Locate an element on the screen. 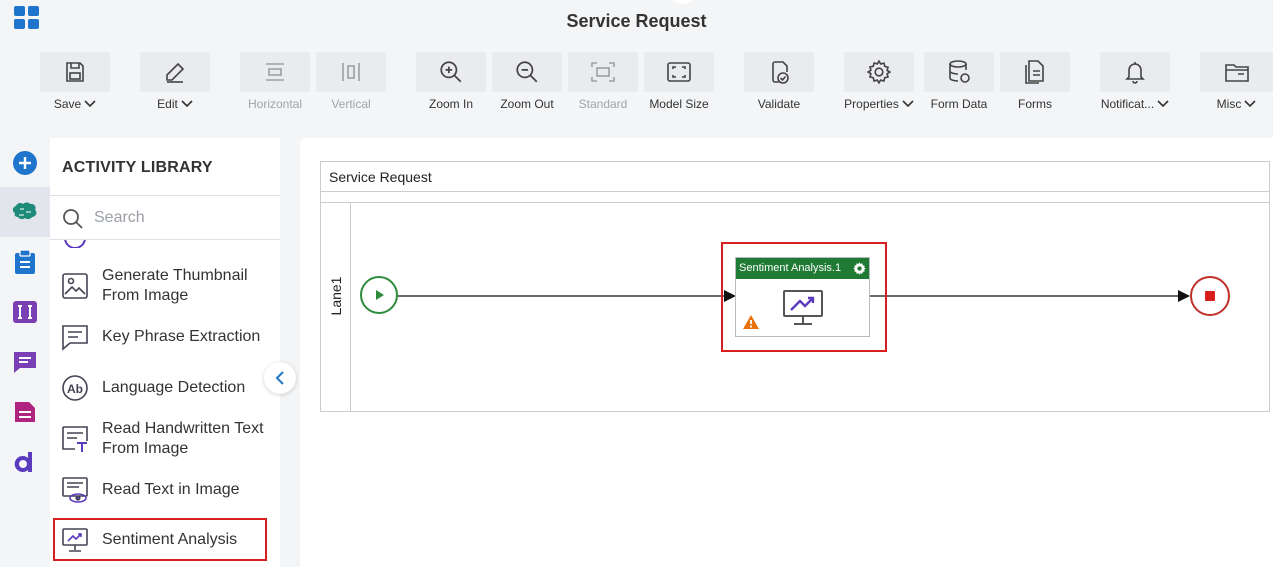 This screenshot has height=567, width=1273. document-icon is located at coordinates (25, 412).